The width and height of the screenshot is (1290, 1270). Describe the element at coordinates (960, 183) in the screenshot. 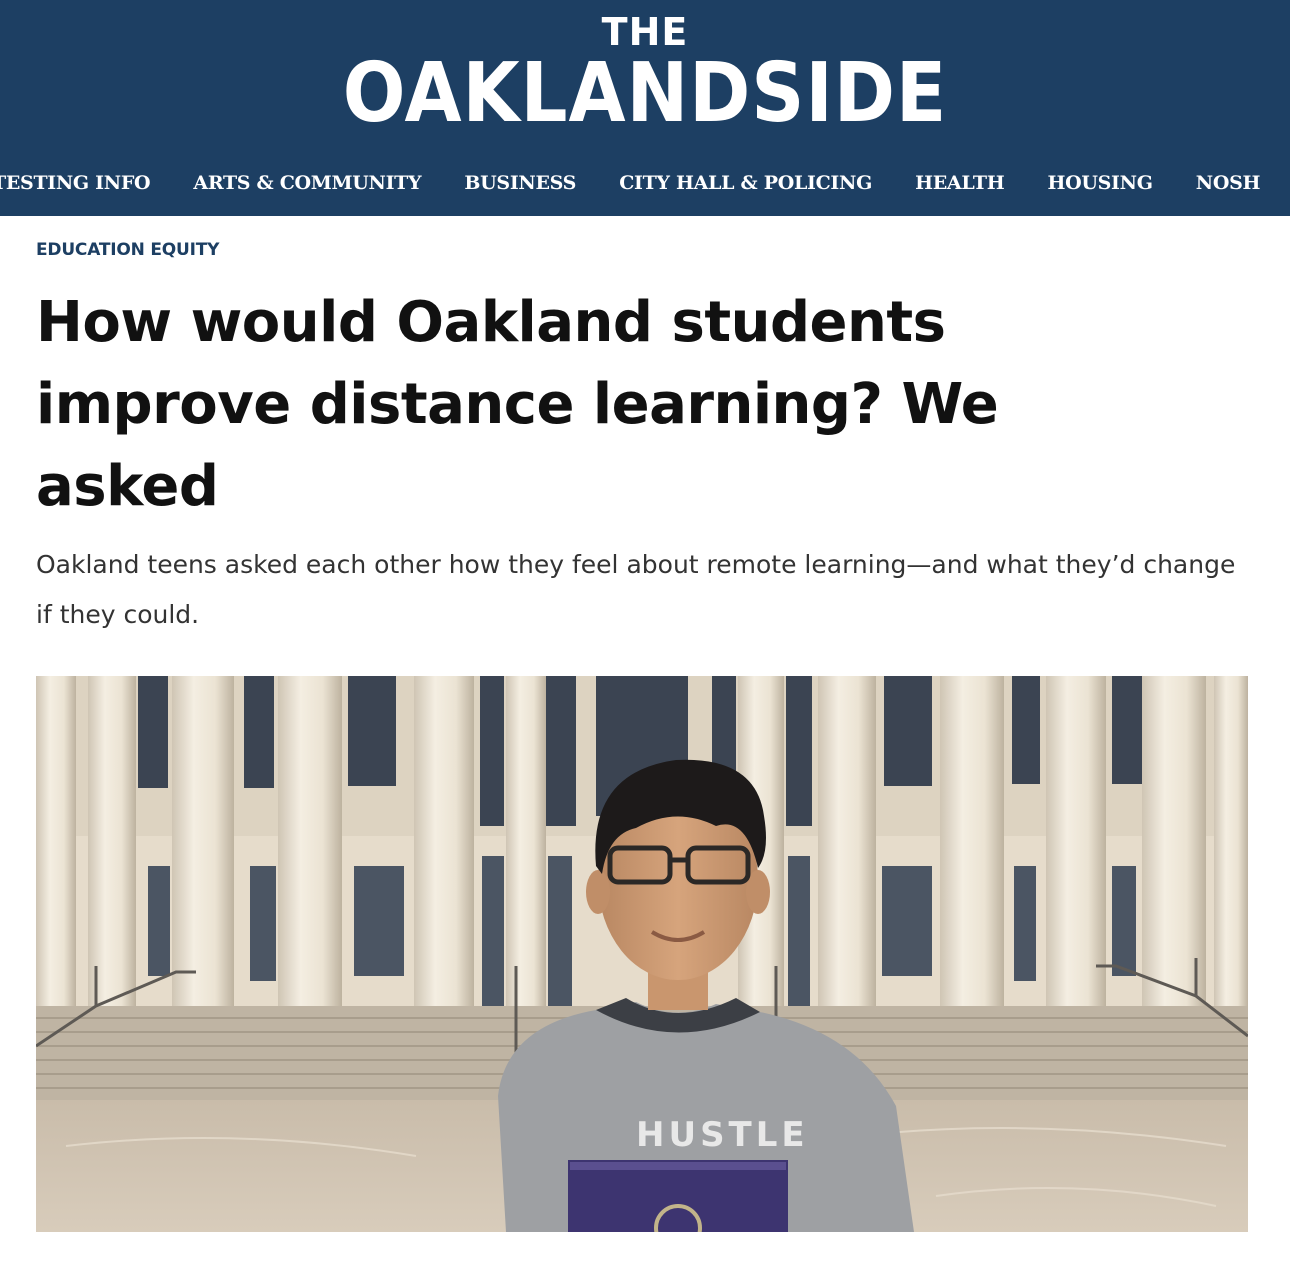

I see `nav-item-health: HEALTH` at that location.